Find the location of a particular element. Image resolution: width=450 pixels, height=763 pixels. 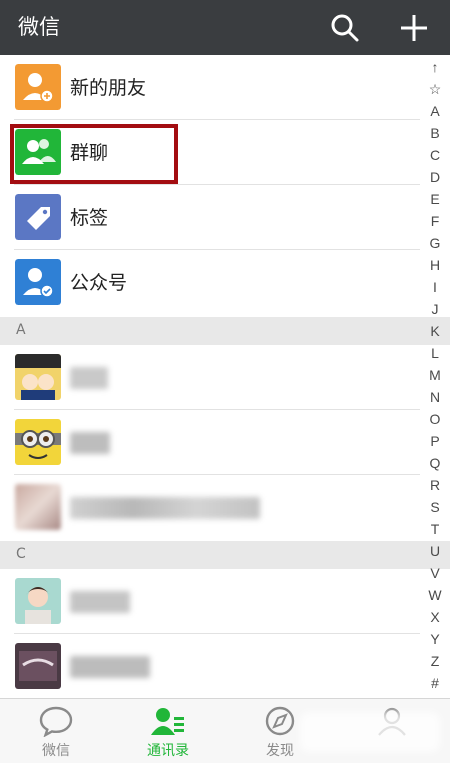

add-icon is located at coordinates (414, 28).